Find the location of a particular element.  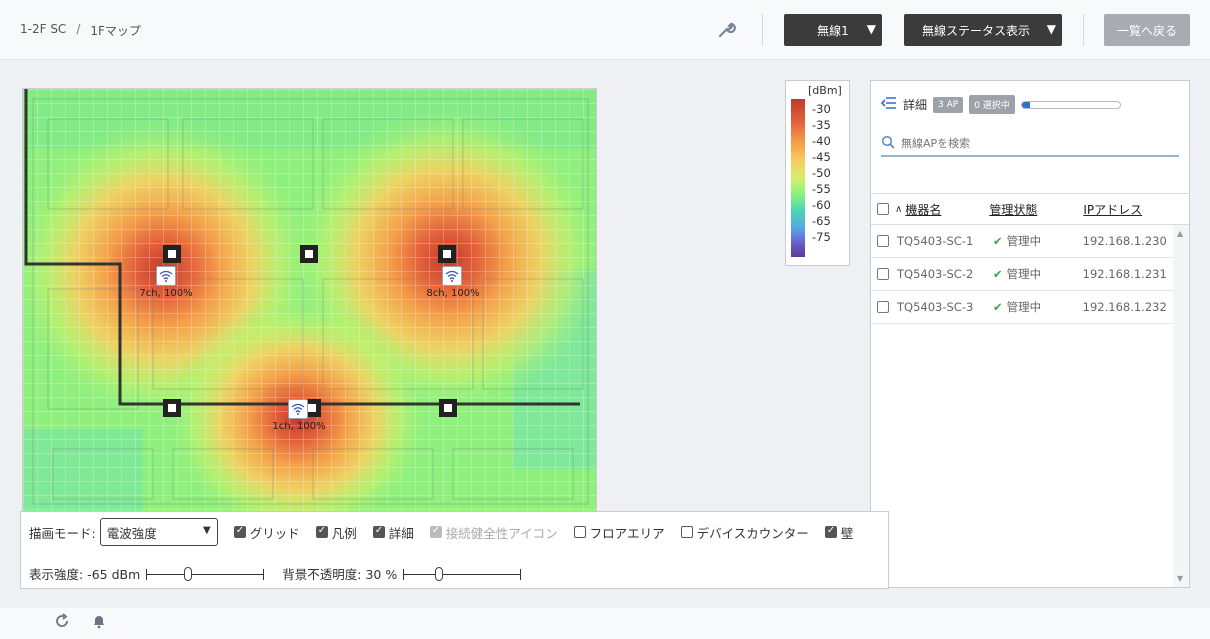

ap-count-badge: 3 AP is located at coordinates (948, 104).